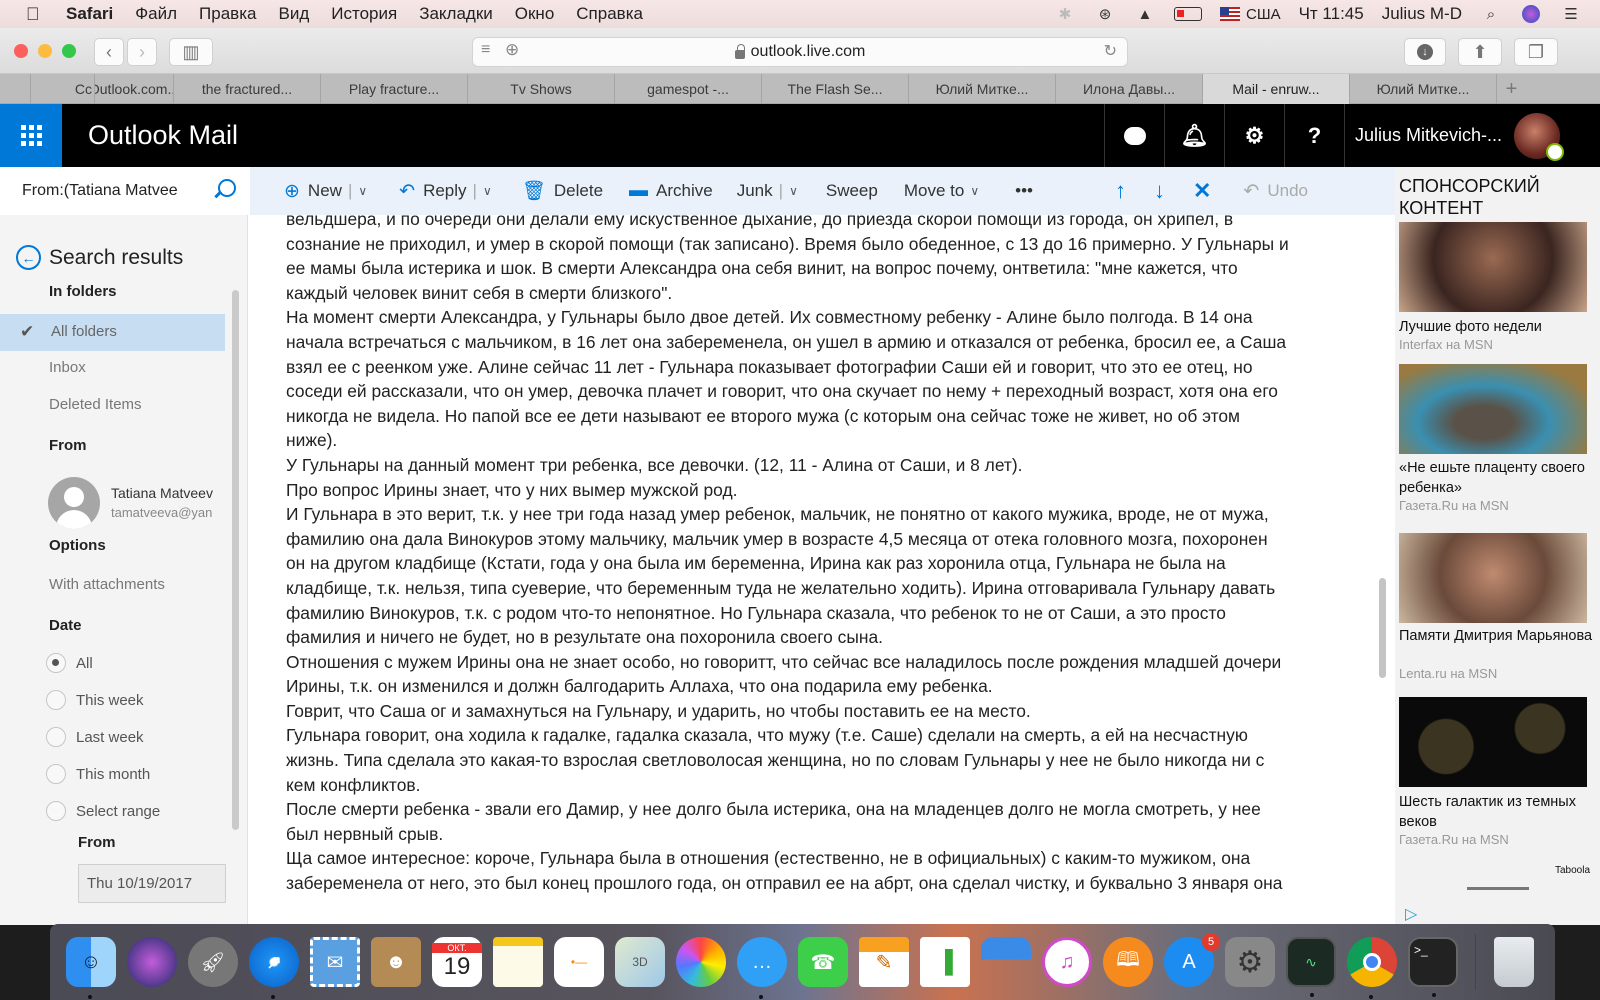 The width and height of the screenshot is (1600, 1000). I want to click on help-button: ?, so click(1314, 135).